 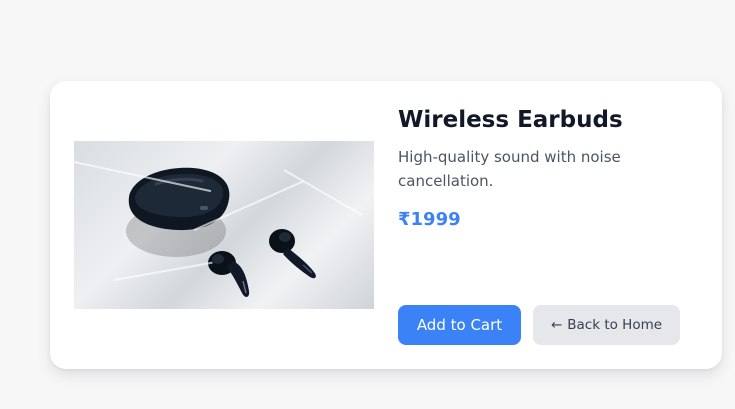 What do you see at coordinates (615, 325) in the screenshot?
I see `back-to-home-label: Back to Home` at bounding box center [615, 325].